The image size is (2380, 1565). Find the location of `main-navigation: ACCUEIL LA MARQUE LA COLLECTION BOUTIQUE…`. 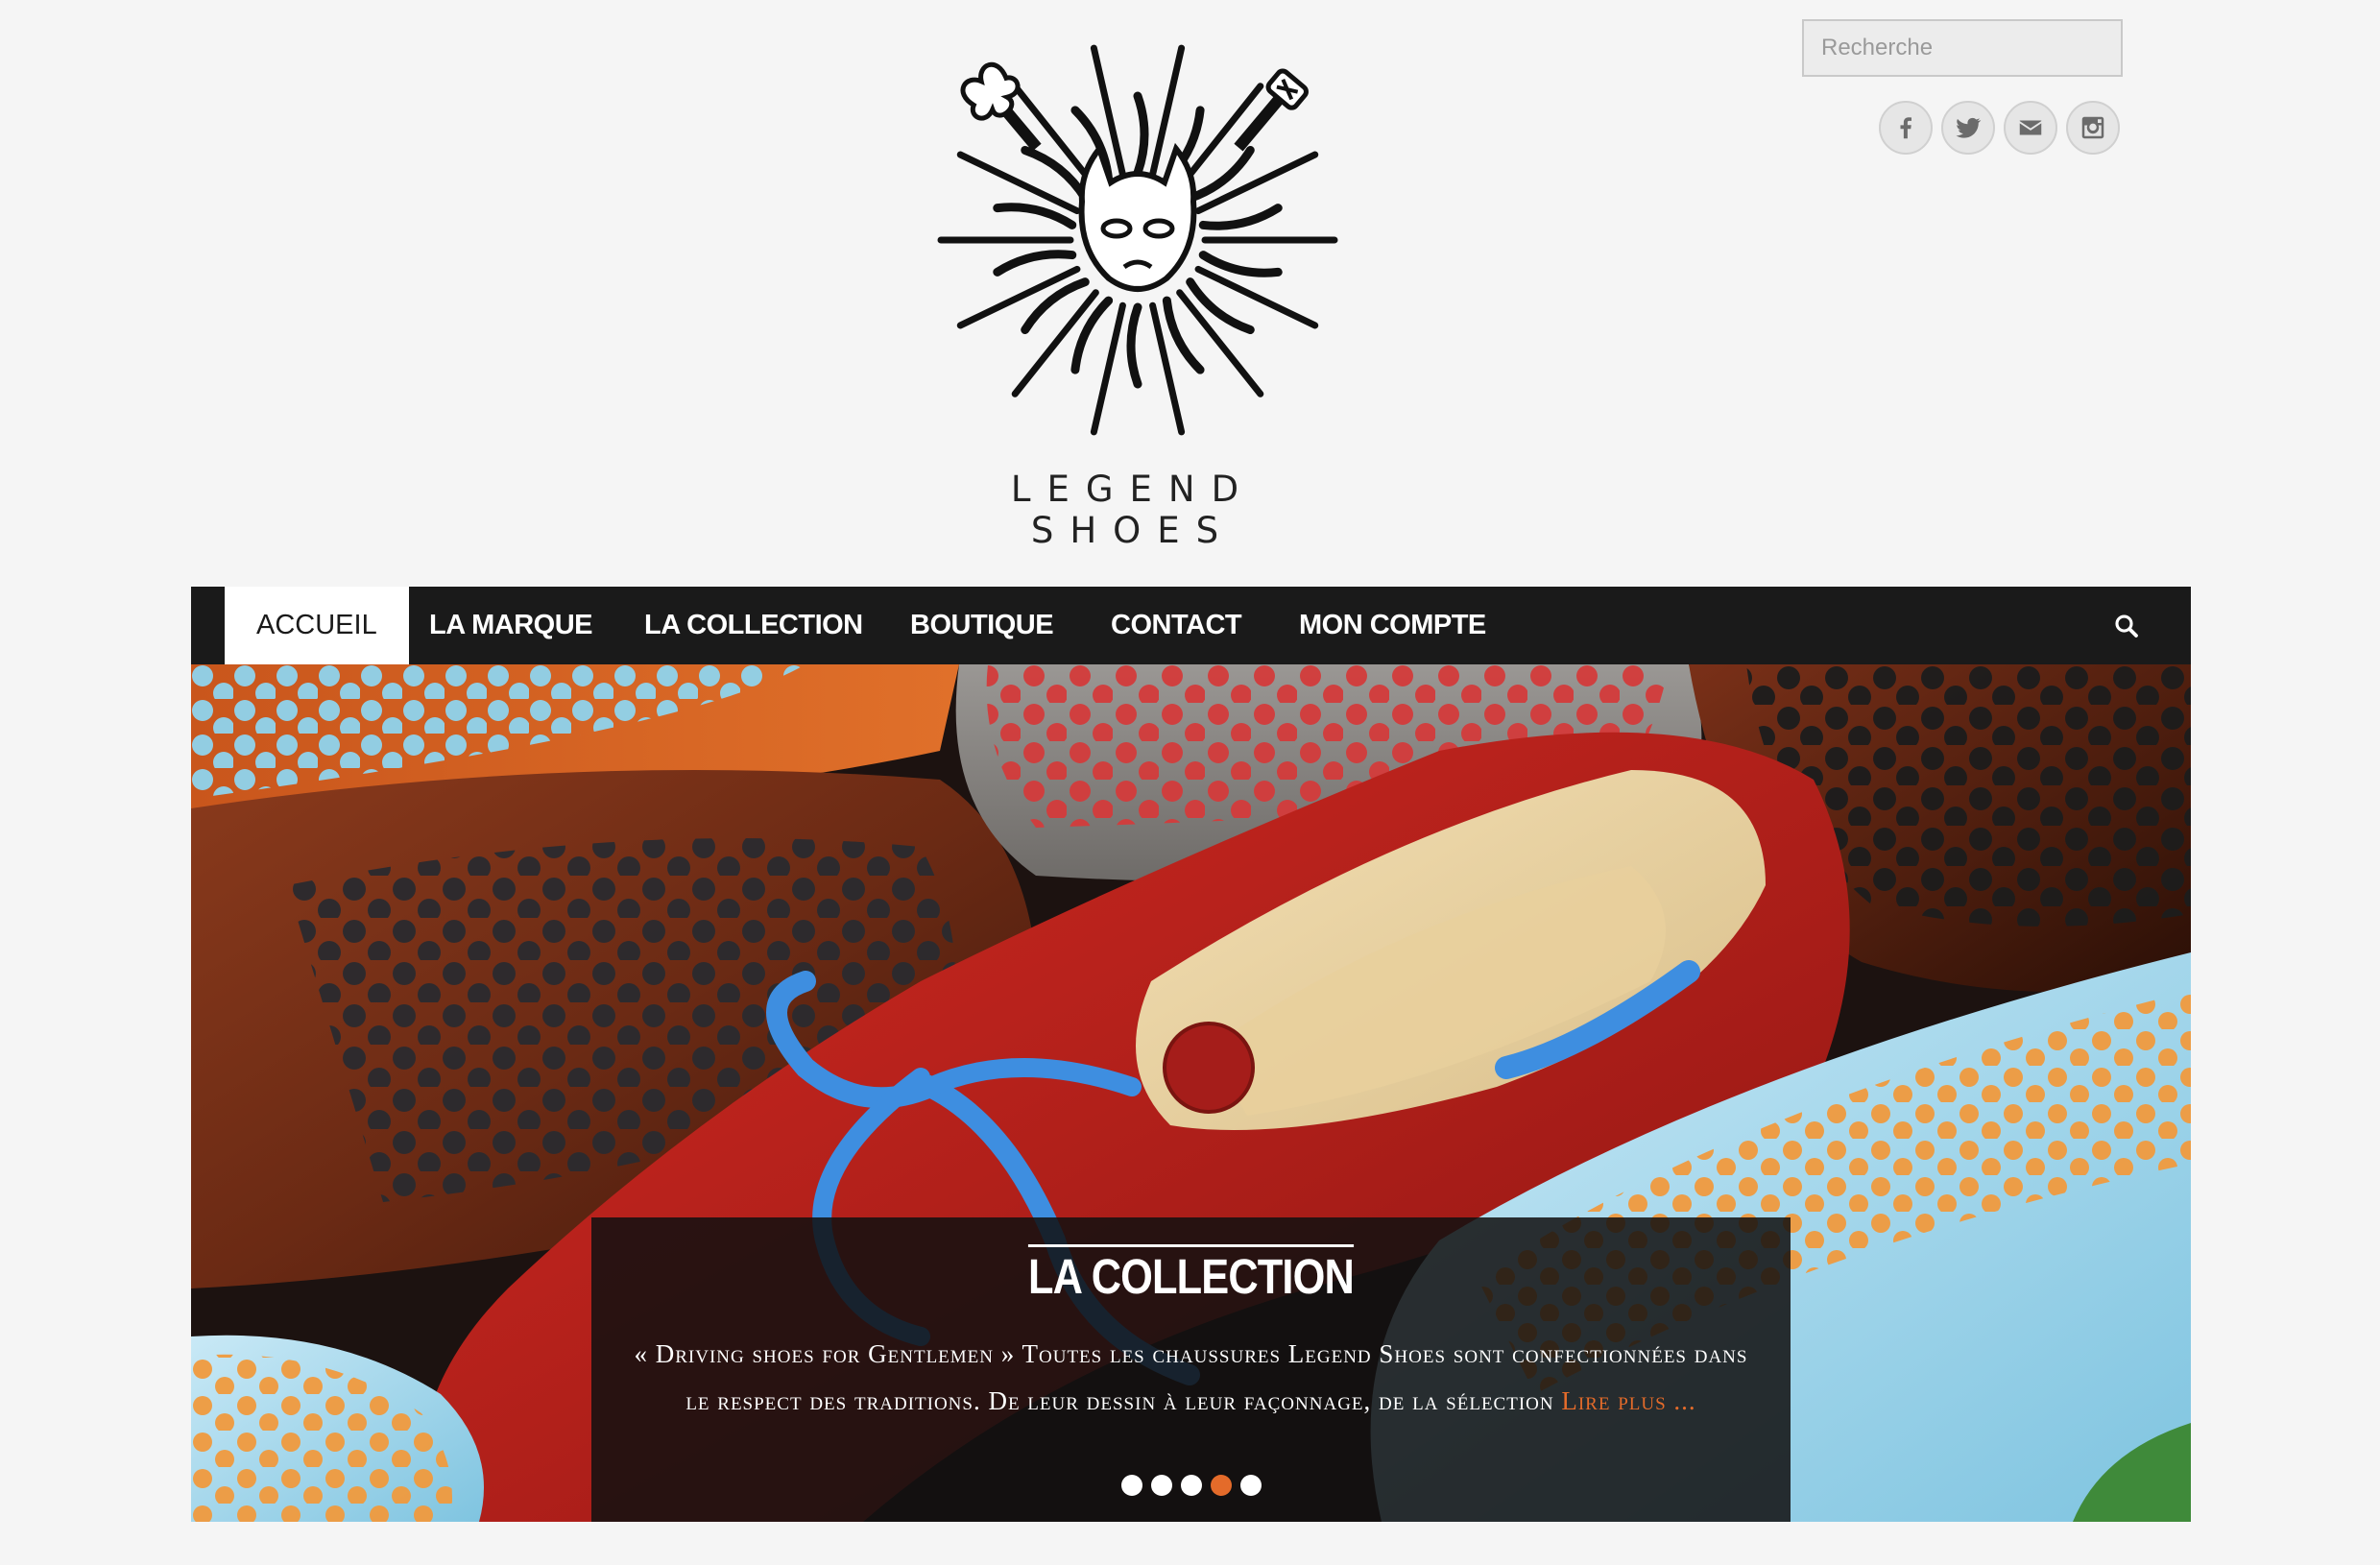

main-navigation: ACCUEIL LA MARQUE LA COLLECTION BOUTIQUE… is located at coordinates (1191, 625).